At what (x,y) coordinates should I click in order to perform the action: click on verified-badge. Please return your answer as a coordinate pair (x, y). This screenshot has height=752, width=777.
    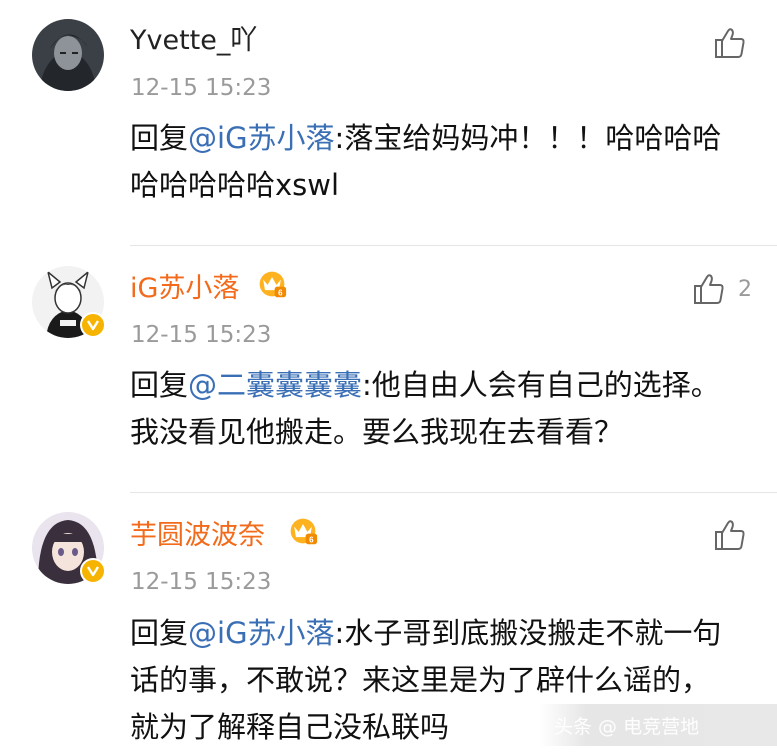
    Looking at the image, I should click on (93, 571).